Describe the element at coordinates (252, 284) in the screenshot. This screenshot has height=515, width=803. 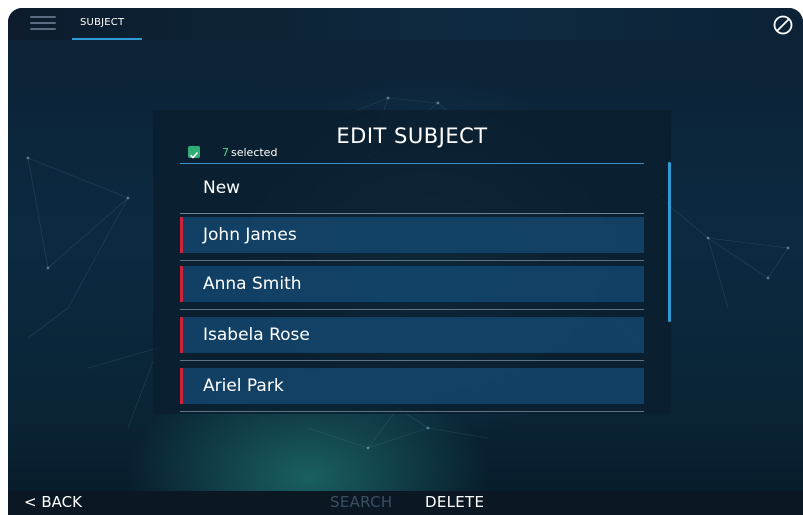
I see `subject-name: Anna Smith` at that location.